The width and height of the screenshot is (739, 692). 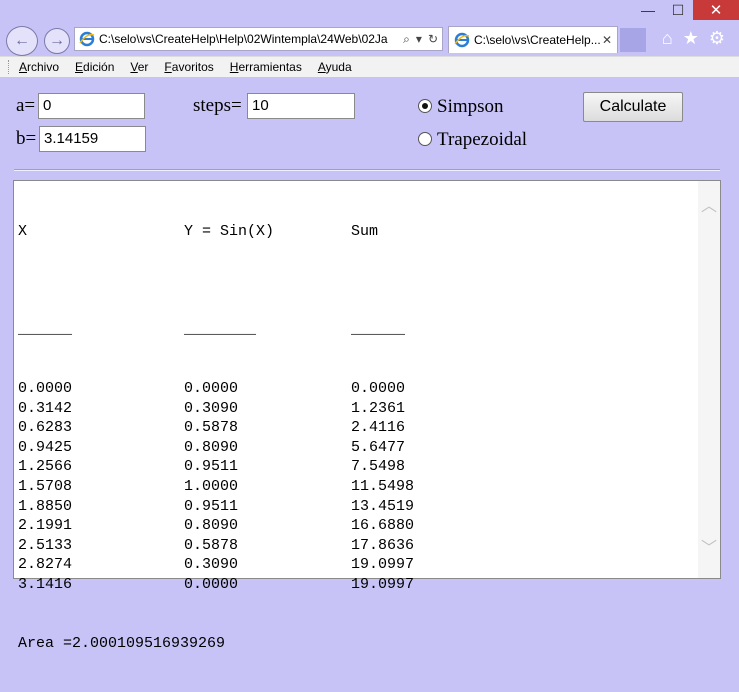 I want to click on address-controls: ⌕ ▾ ↻, so click(x=420, y=39).